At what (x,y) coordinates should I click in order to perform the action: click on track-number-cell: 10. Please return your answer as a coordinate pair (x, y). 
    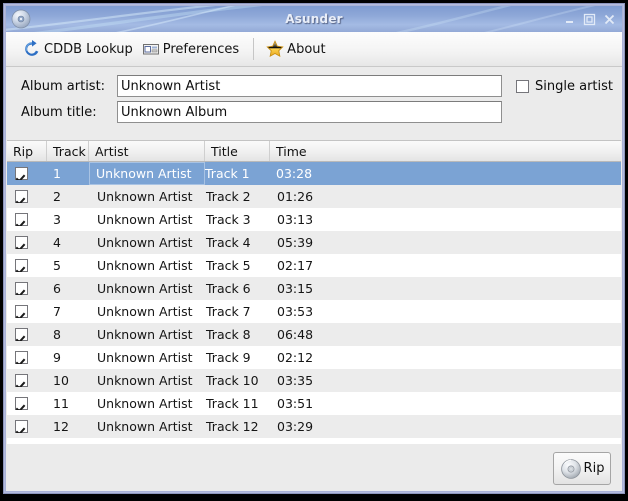
    Looking at the image, I should click on (61, 380).